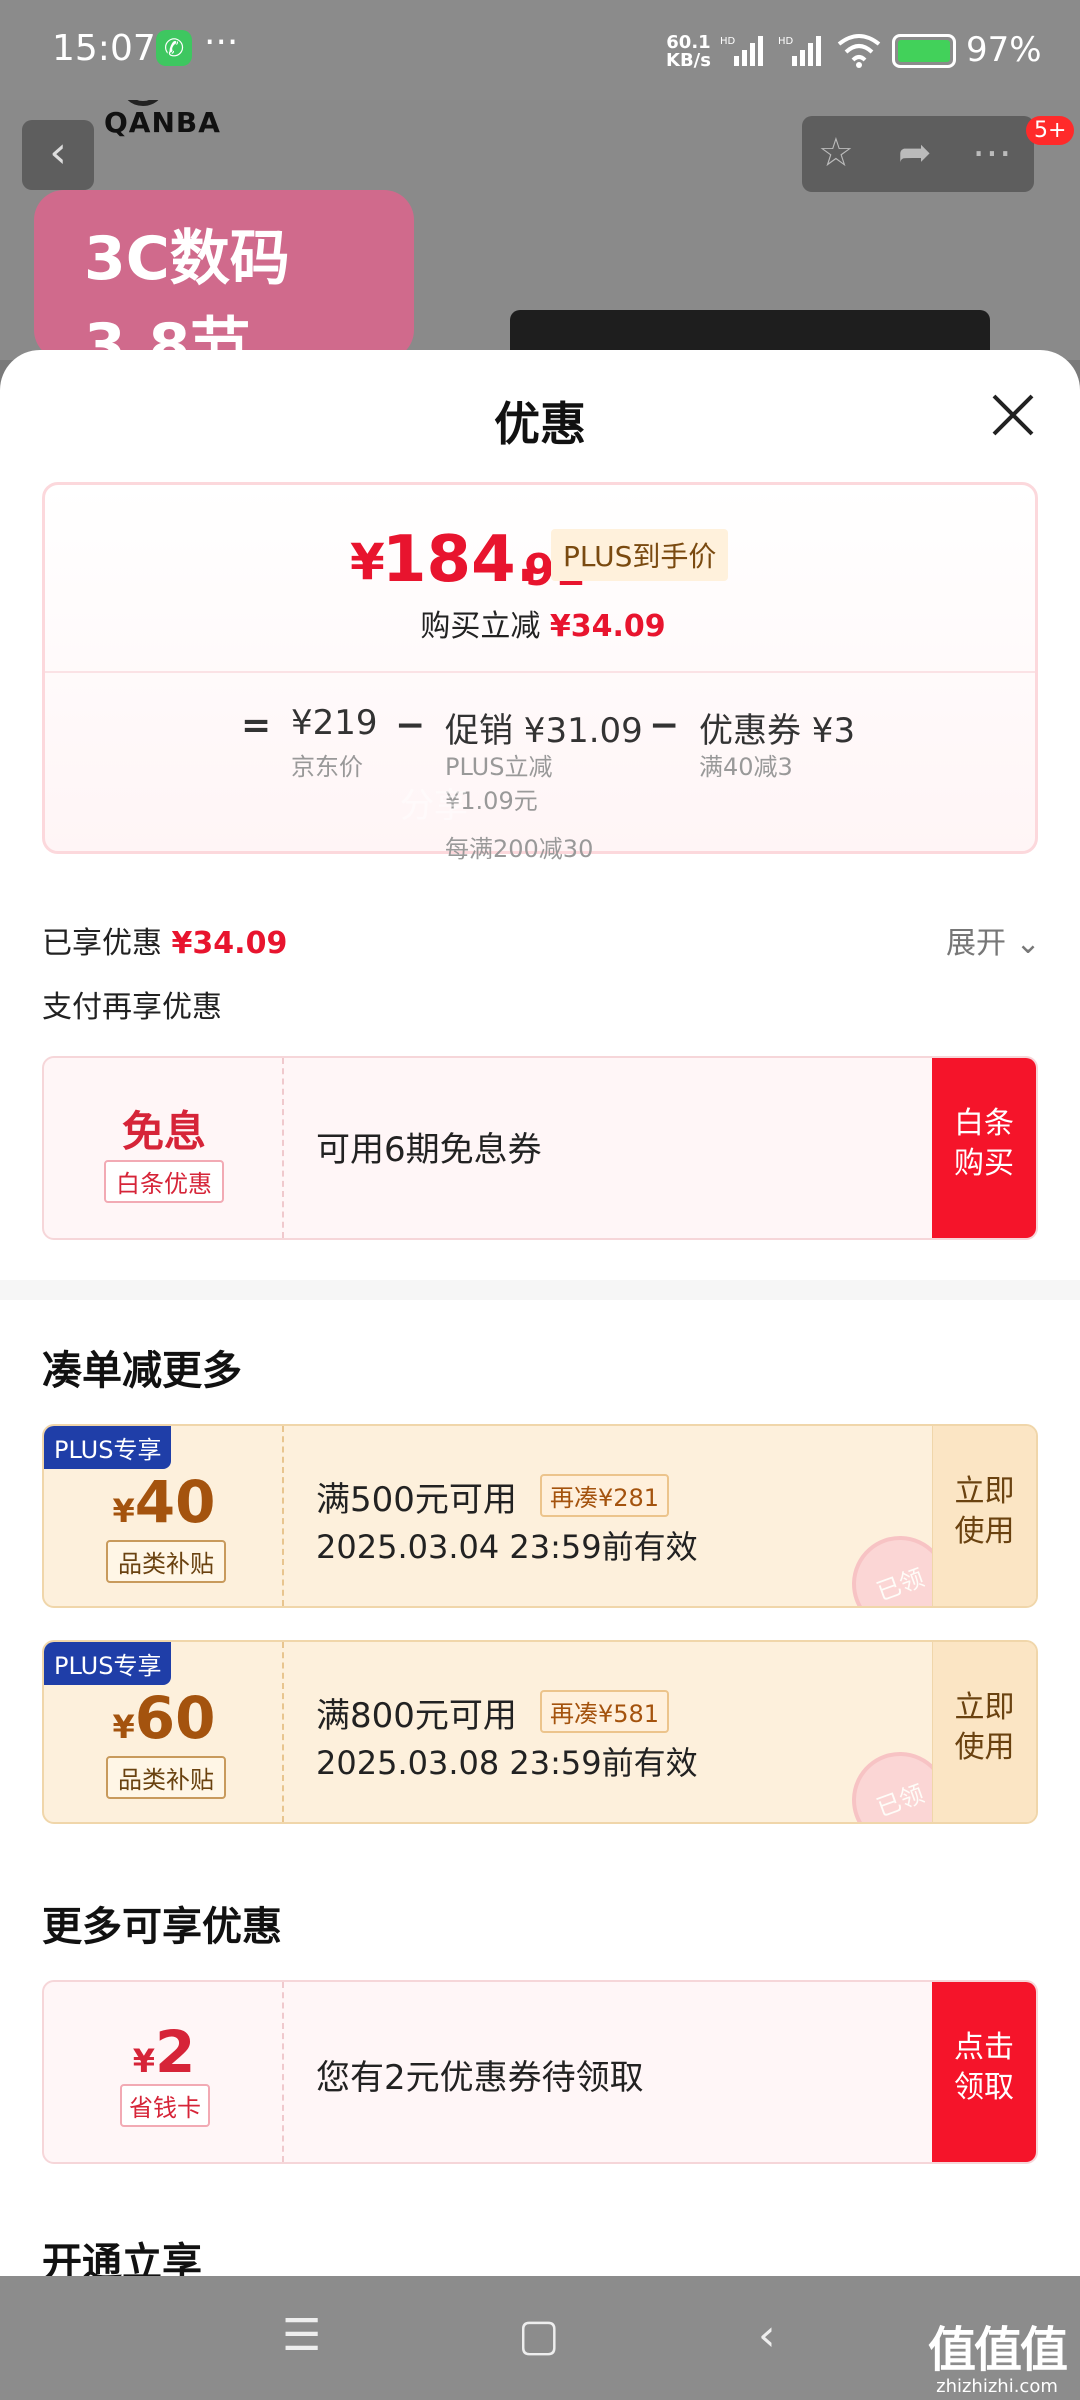  I want to click on system-nav-bar: ☰ ▢ ‹, so click(540, 2338).